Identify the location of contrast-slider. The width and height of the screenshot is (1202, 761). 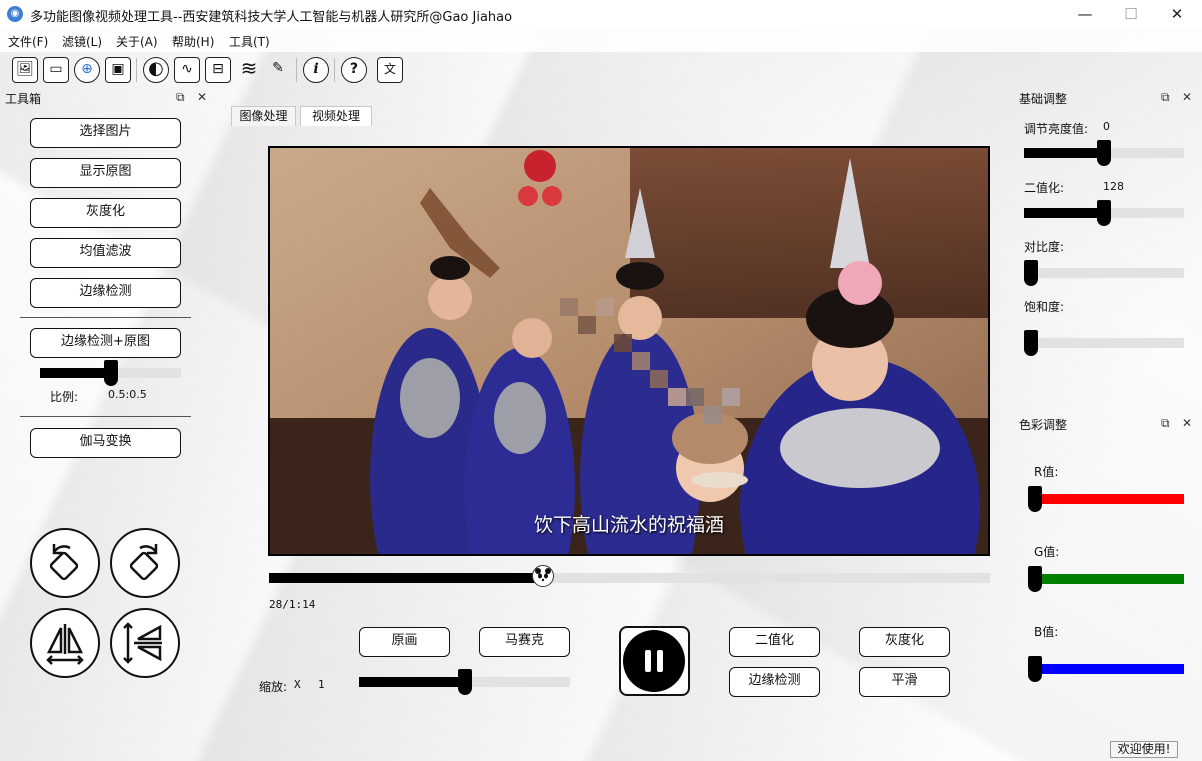
(1104, 273).